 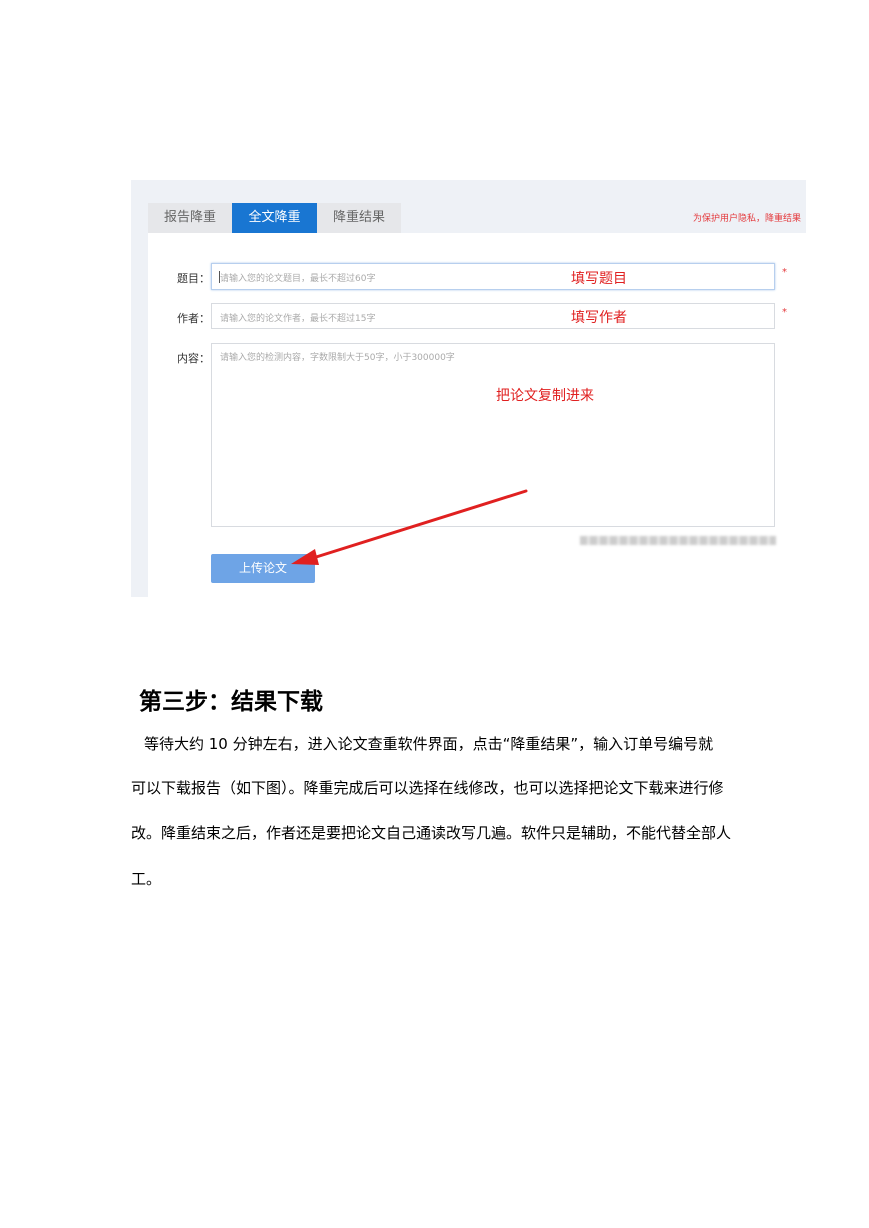 I want to click on paragraph-line-2: 可以下载报告（如下图）。降重完成后可以选择在线修改，也可以选择把论文下载来进行修, so click(x=427, y=788).